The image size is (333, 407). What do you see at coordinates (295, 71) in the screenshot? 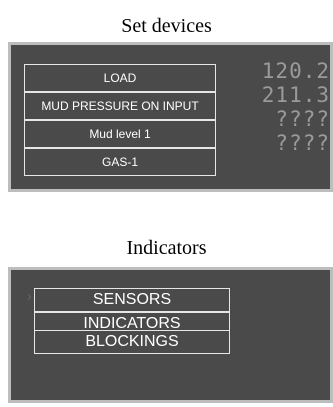
I see `readout-value-1: 120.2` at bounding box center [295, 71].